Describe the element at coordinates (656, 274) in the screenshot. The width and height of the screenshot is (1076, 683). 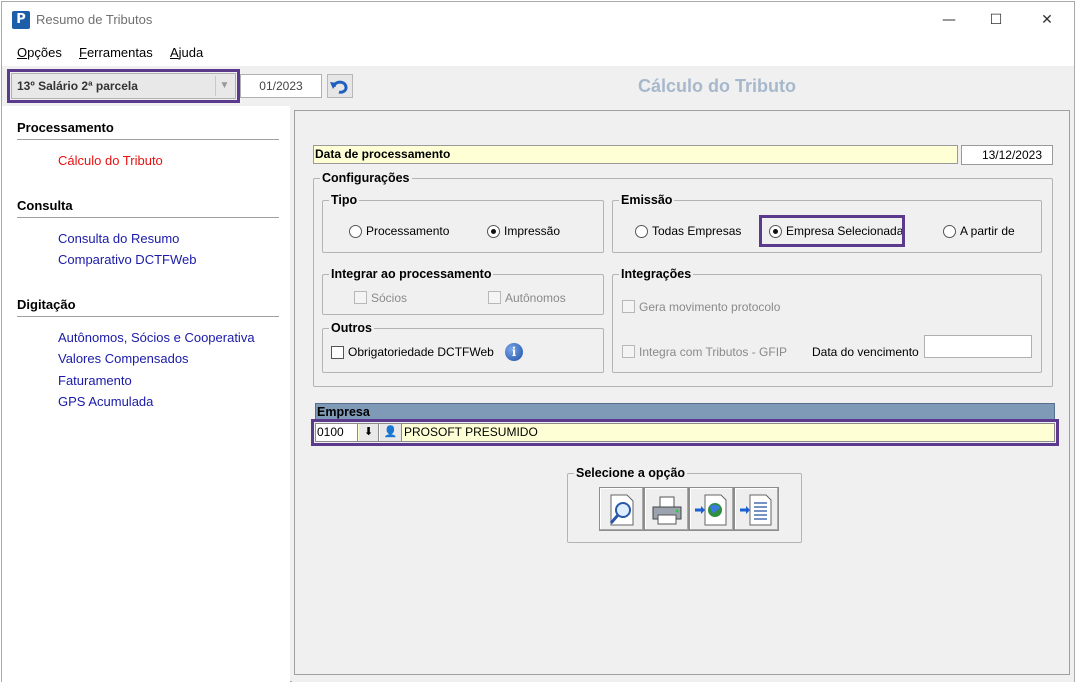
I see `integracoes-legend: Integrações` at that location.